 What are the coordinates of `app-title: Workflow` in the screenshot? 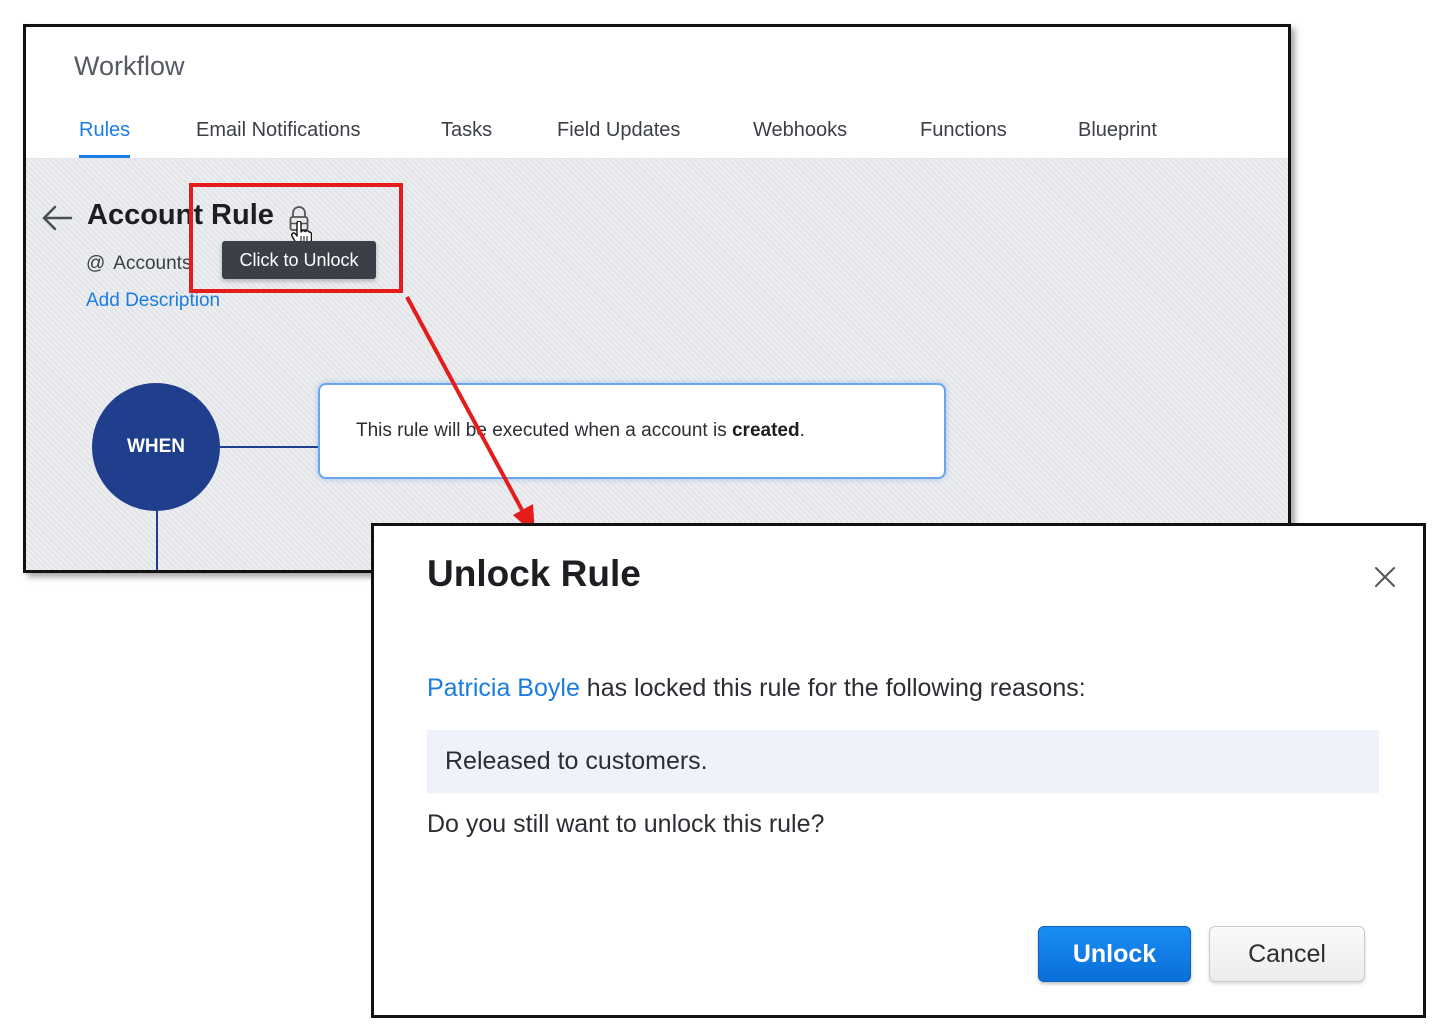 It's located at (129, 66).